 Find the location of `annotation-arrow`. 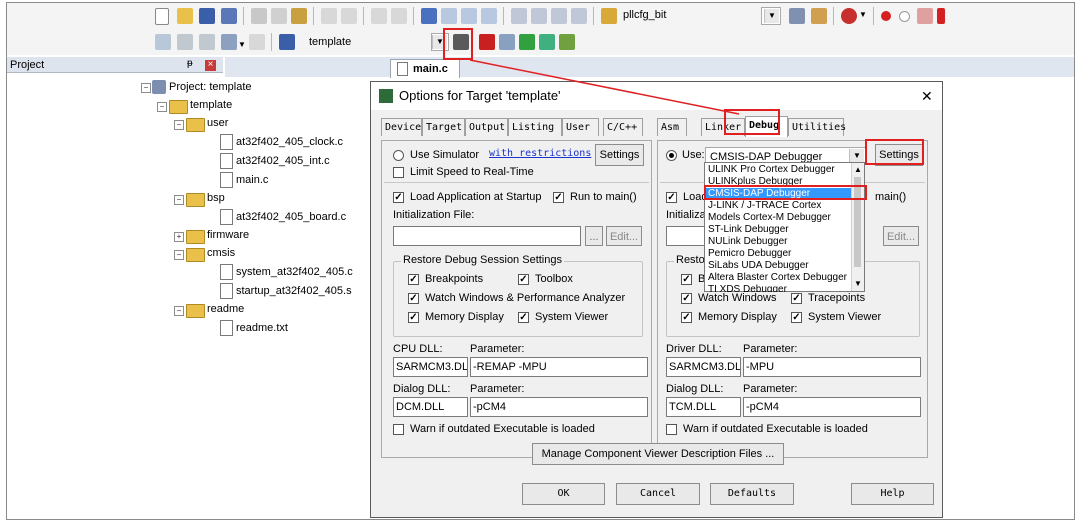

annotation-arrow is located at coordinates (604, 87).